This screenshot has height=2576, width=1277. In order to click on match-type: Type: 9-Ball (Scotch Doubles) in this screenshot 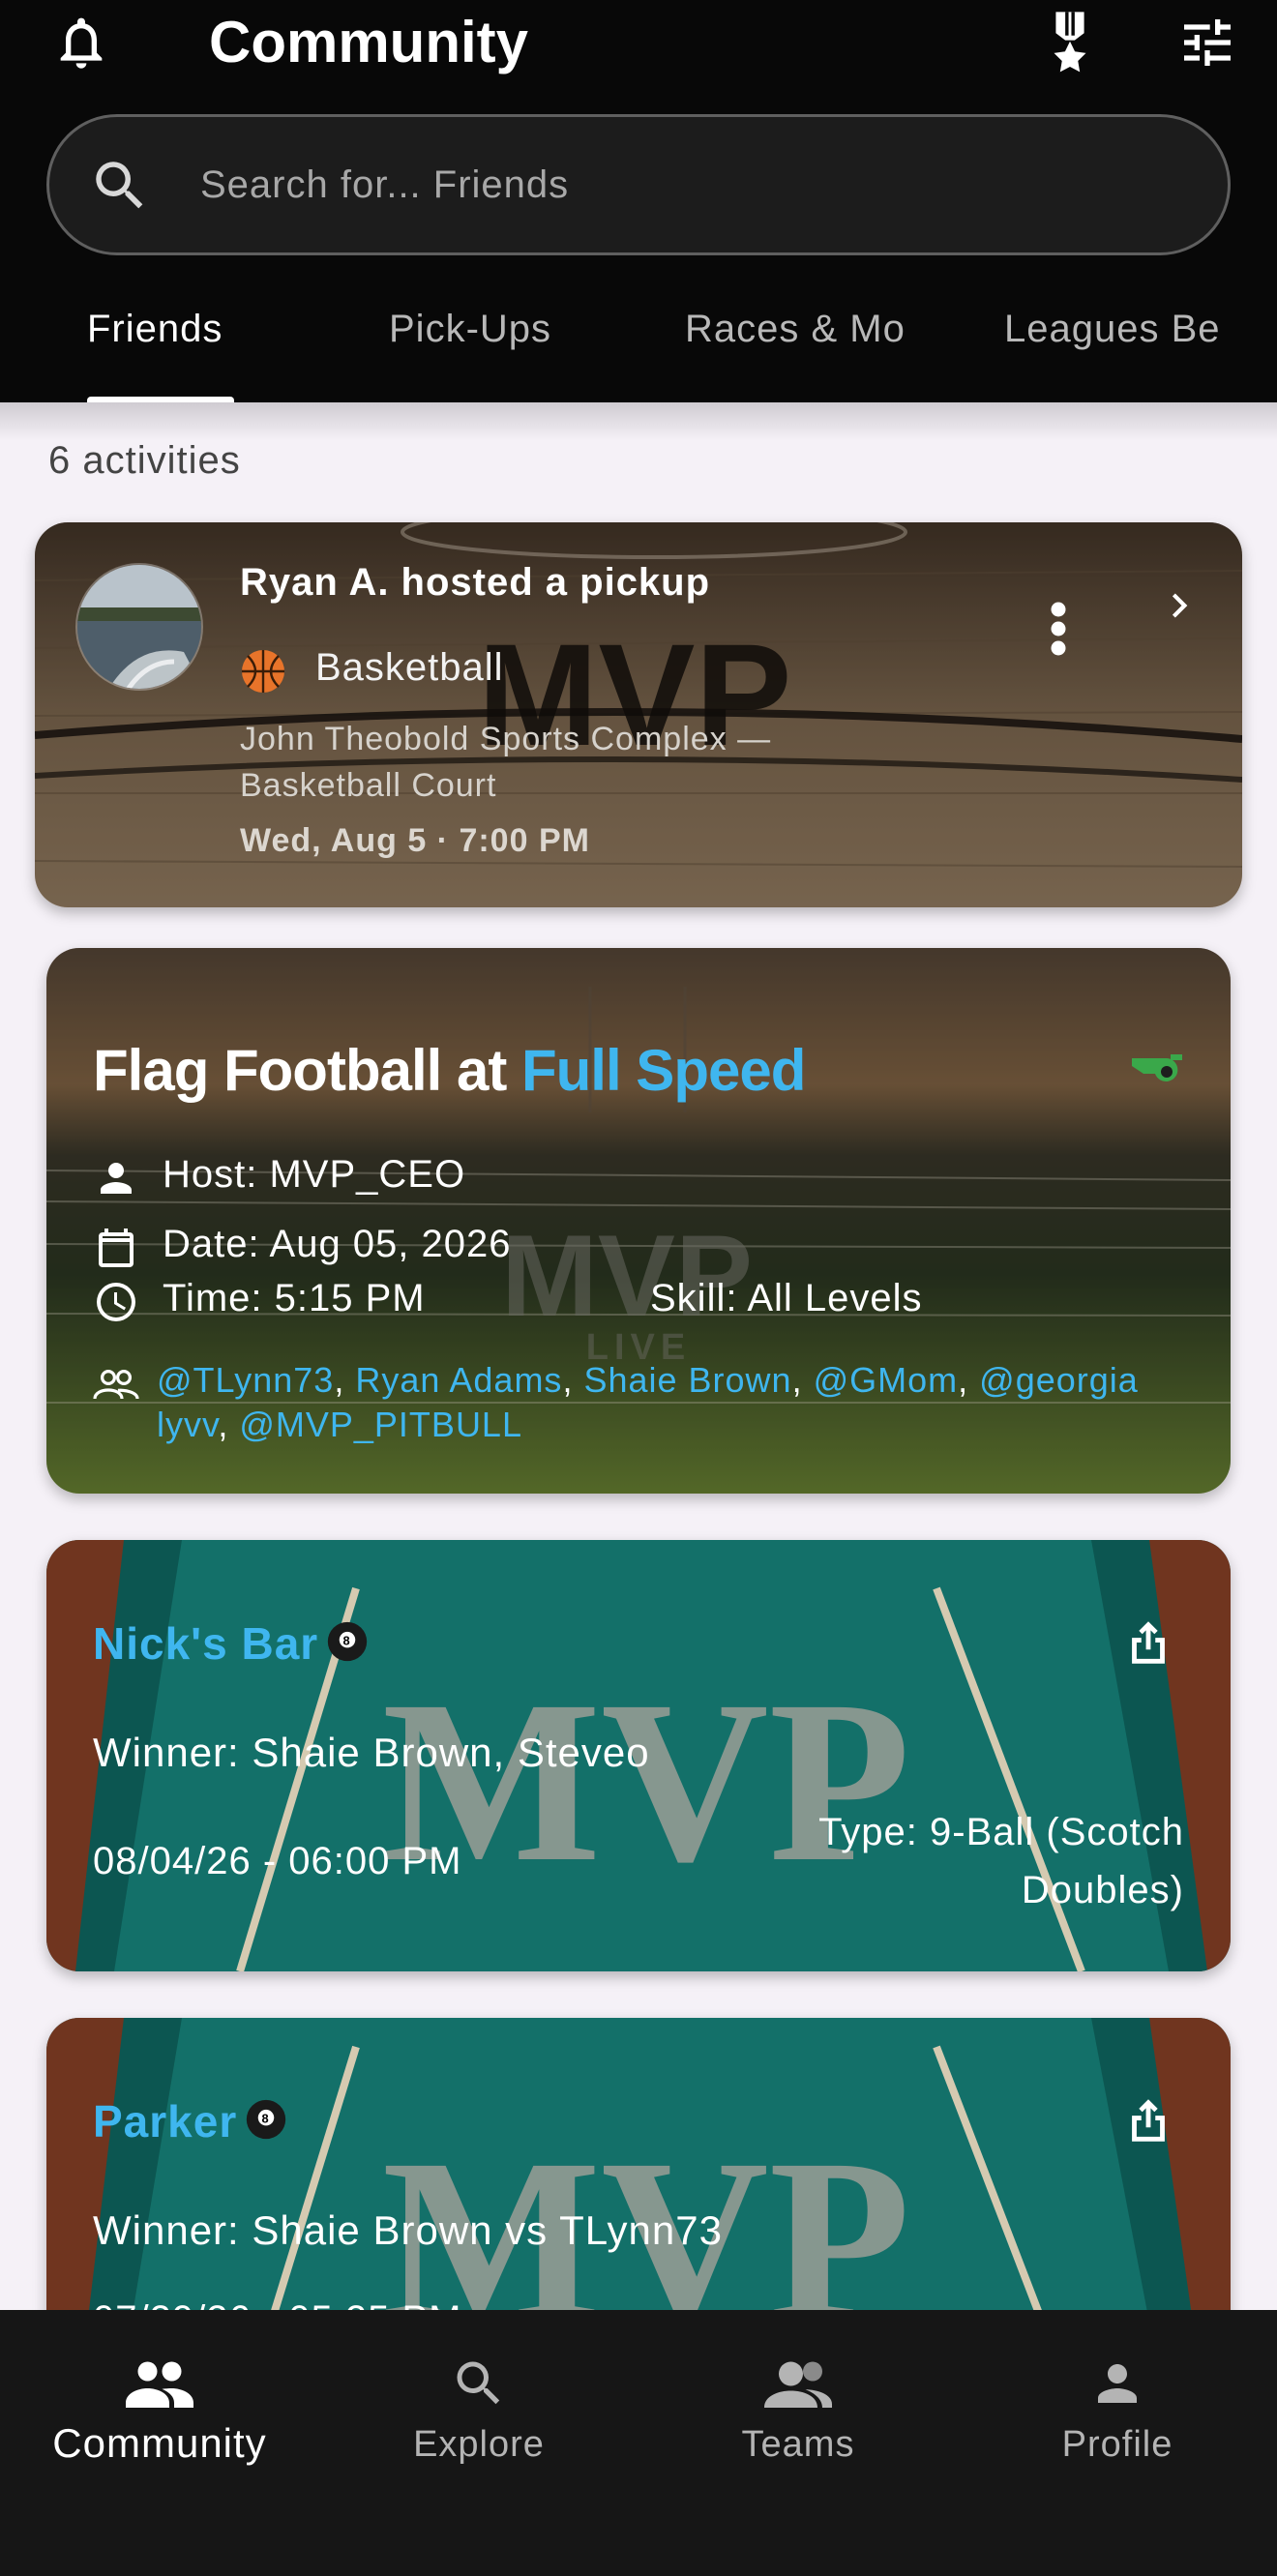, I will do `click(1001, 1861)`.